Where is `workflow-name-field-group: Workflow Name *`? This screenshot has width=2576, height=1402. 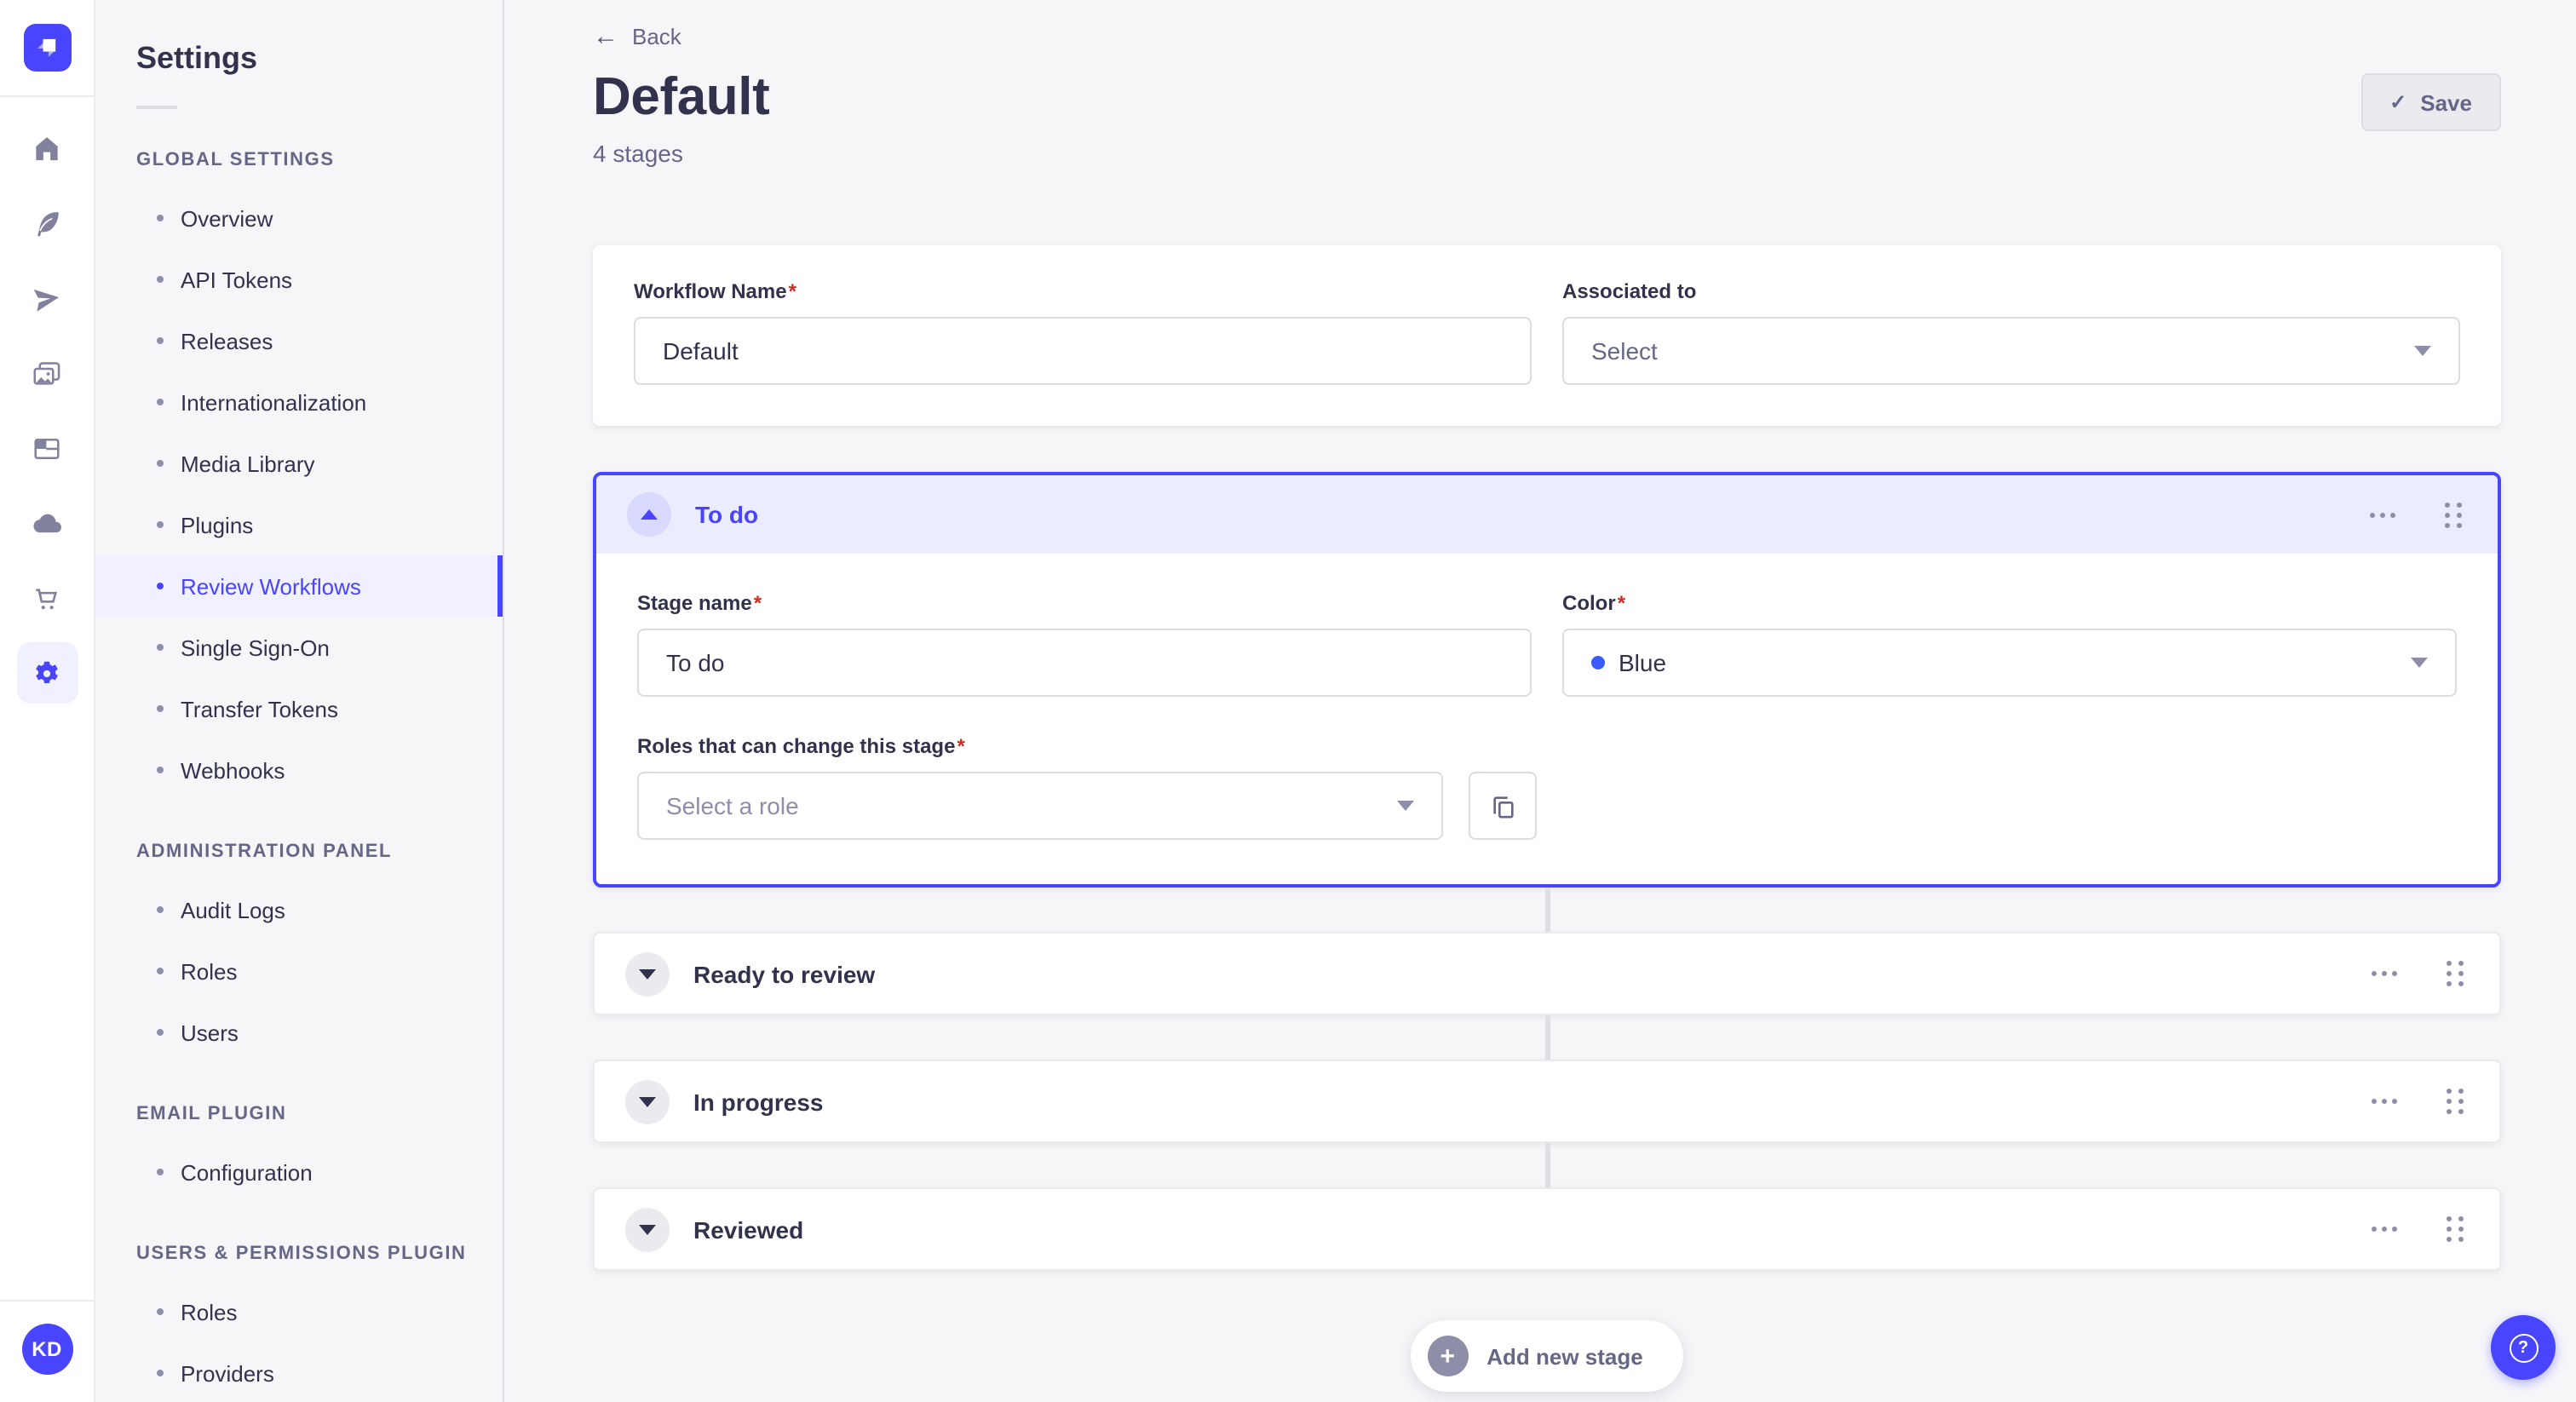
workflow-name-field-group: Workflow Name * is located at coordinates (1083, 332).